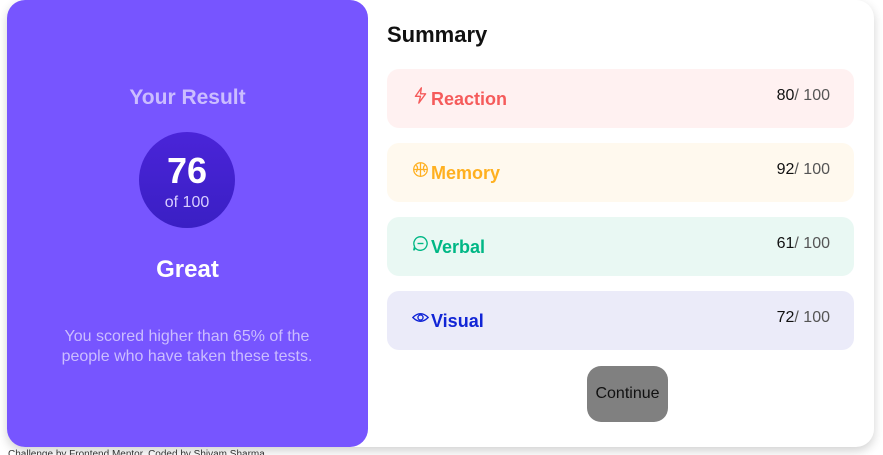  Describe the element at coordinates (187, 269) in the screenshot. I see `rating-label: Great` at that location.